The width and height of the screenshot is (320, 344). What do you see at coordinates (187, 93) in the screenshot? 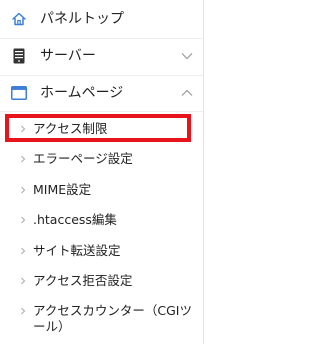
I see `chevron-up-icon` at bounding box center [187, 93].